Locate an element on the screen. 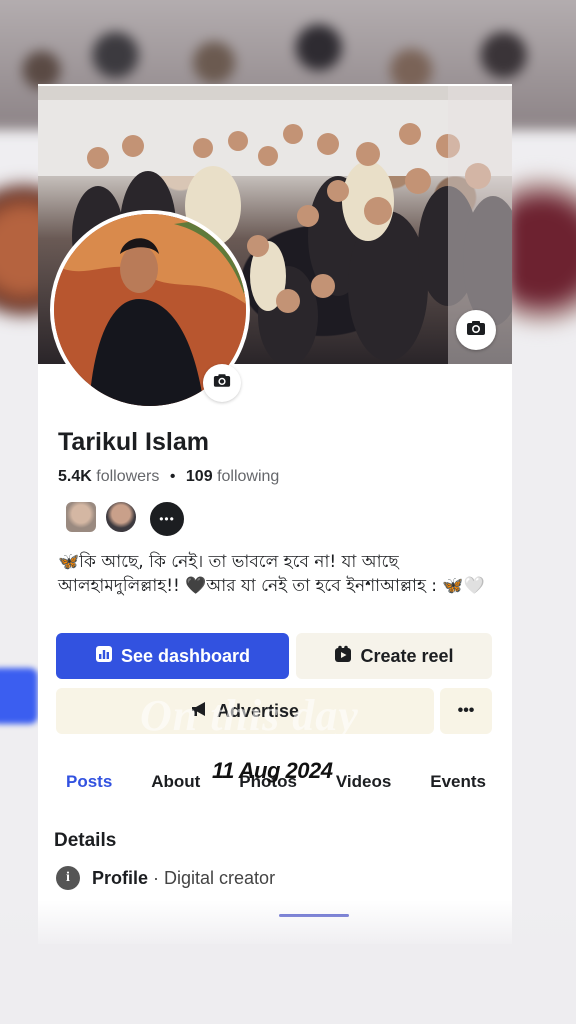 The width and height of the screenshot is (576, 1024). info-icon: i is located at coordinates (68, 878).